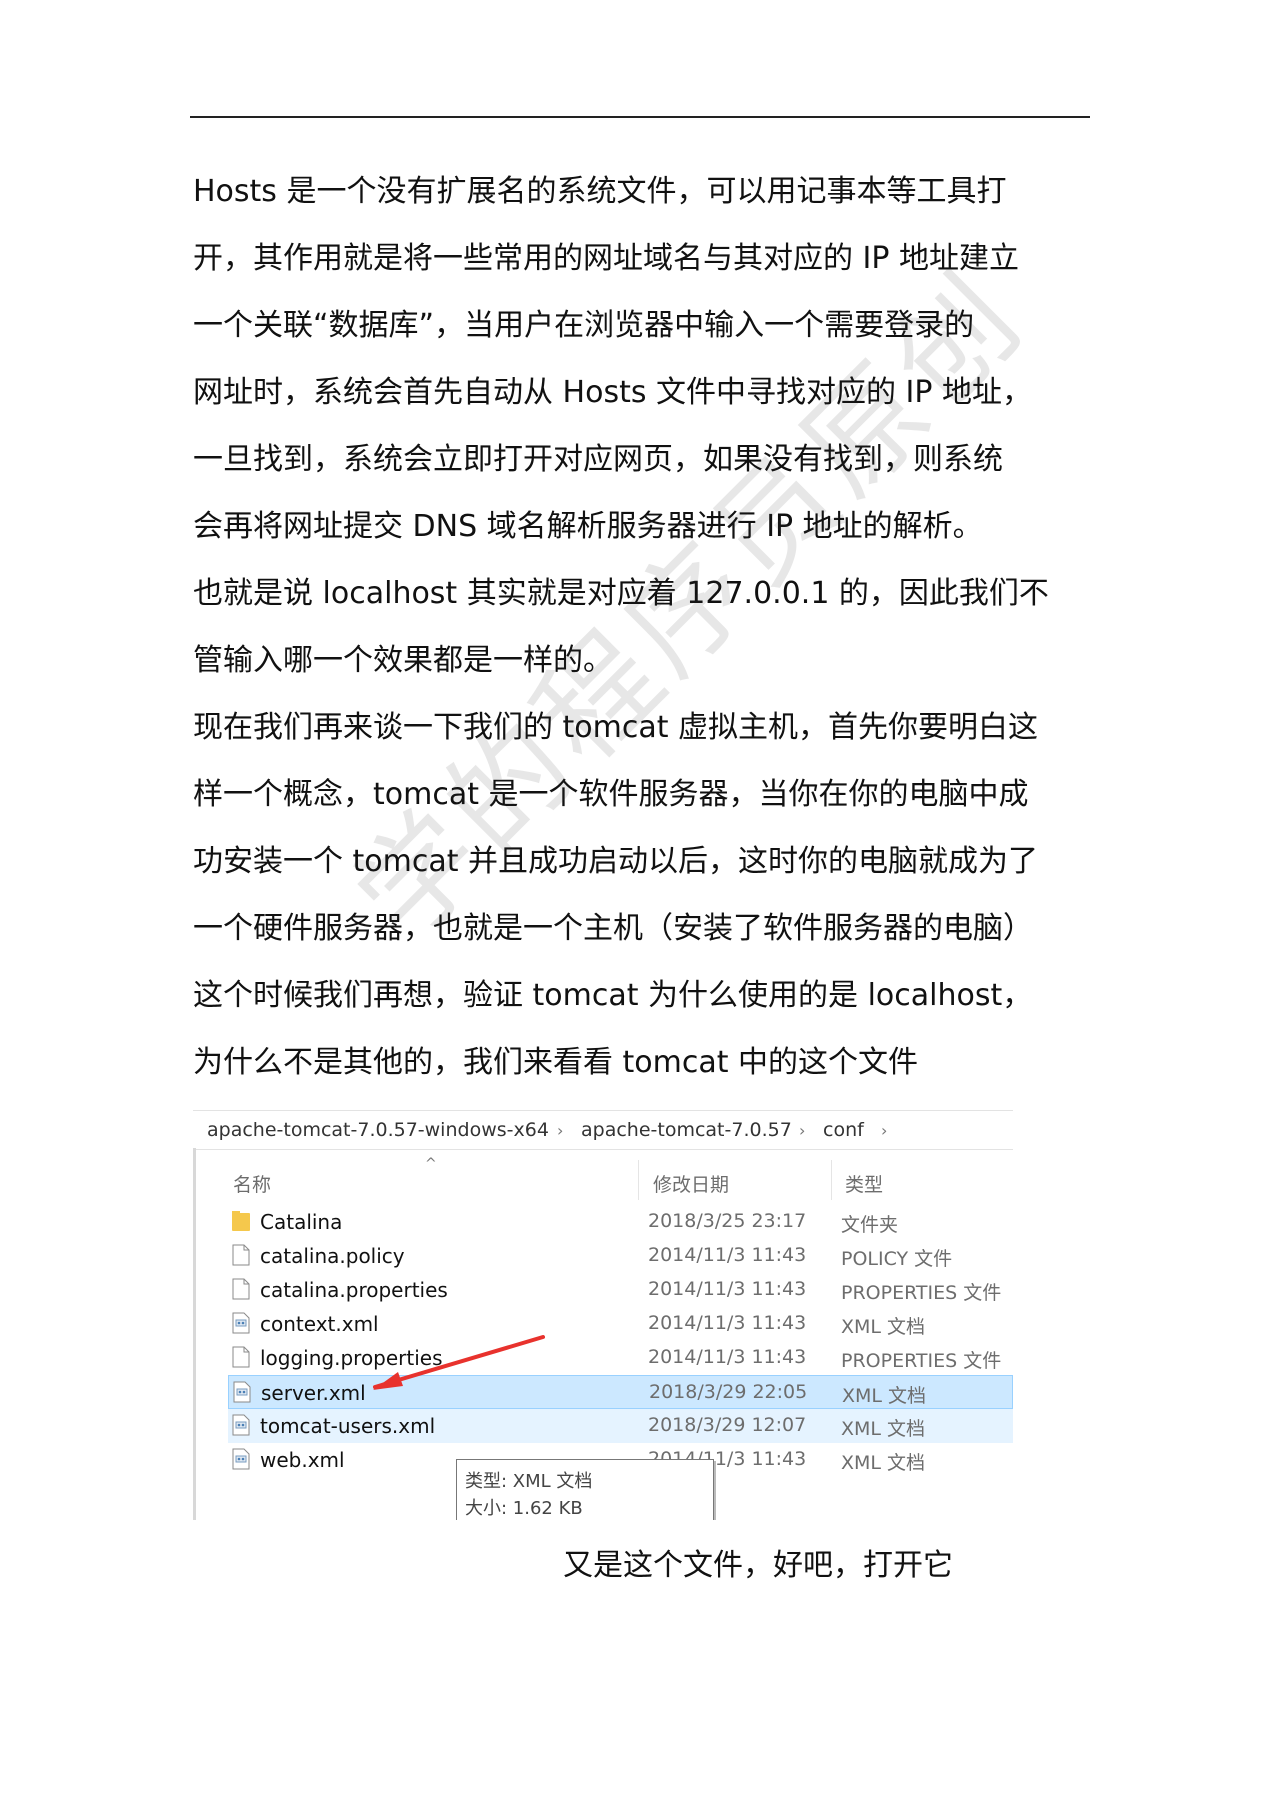  Describe the element at coordinates (388, 1381) in the screenshot. I see `arrow-head` at that location.